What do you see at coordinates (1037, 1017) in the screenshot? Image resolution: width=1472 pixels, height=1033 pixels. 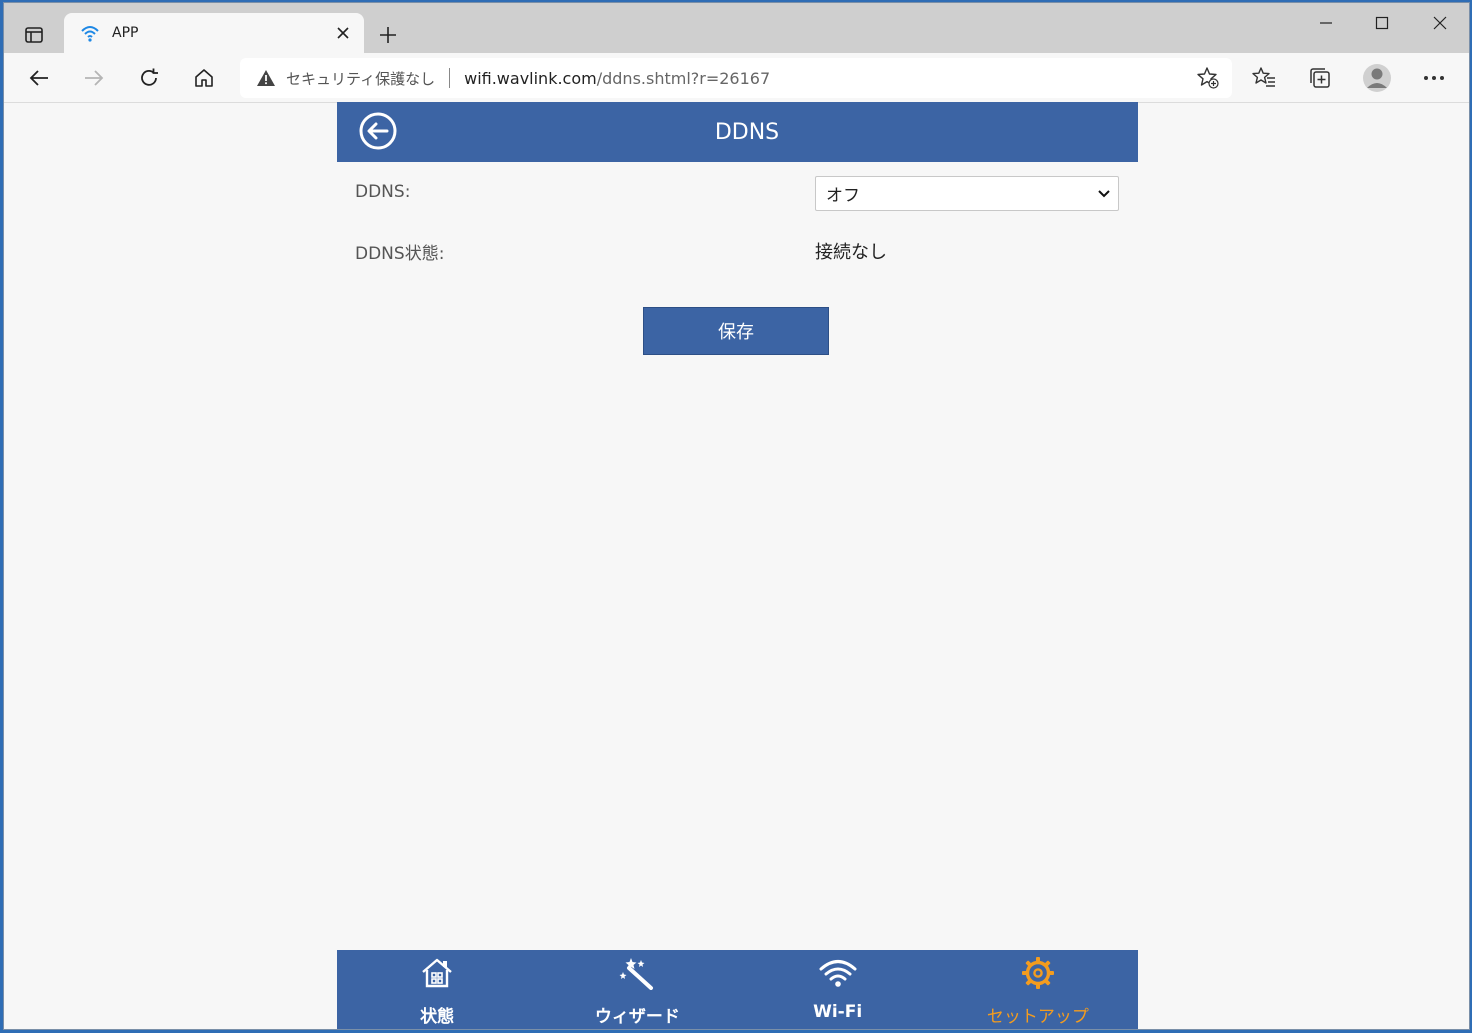 I see `nav-label-setup: セットアップ` at bounding box center [1037, 1017].